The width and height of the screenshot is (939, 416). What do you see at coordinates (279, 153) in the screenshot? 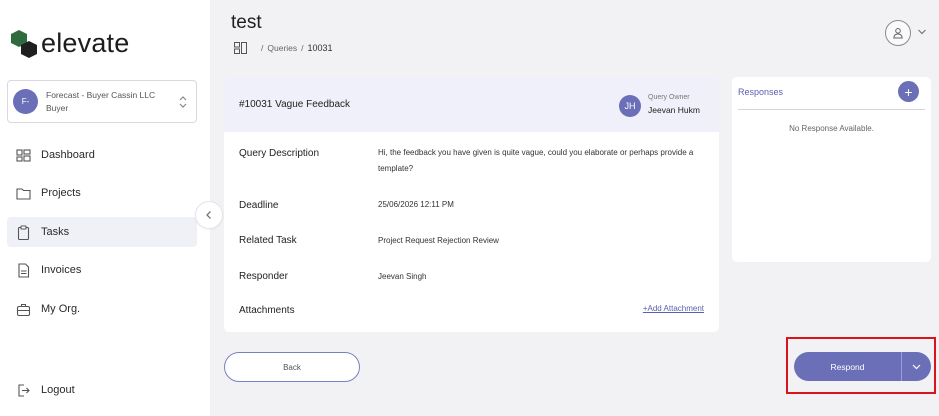
I see `description-label: Query Description` at bounding box center [279, 153].